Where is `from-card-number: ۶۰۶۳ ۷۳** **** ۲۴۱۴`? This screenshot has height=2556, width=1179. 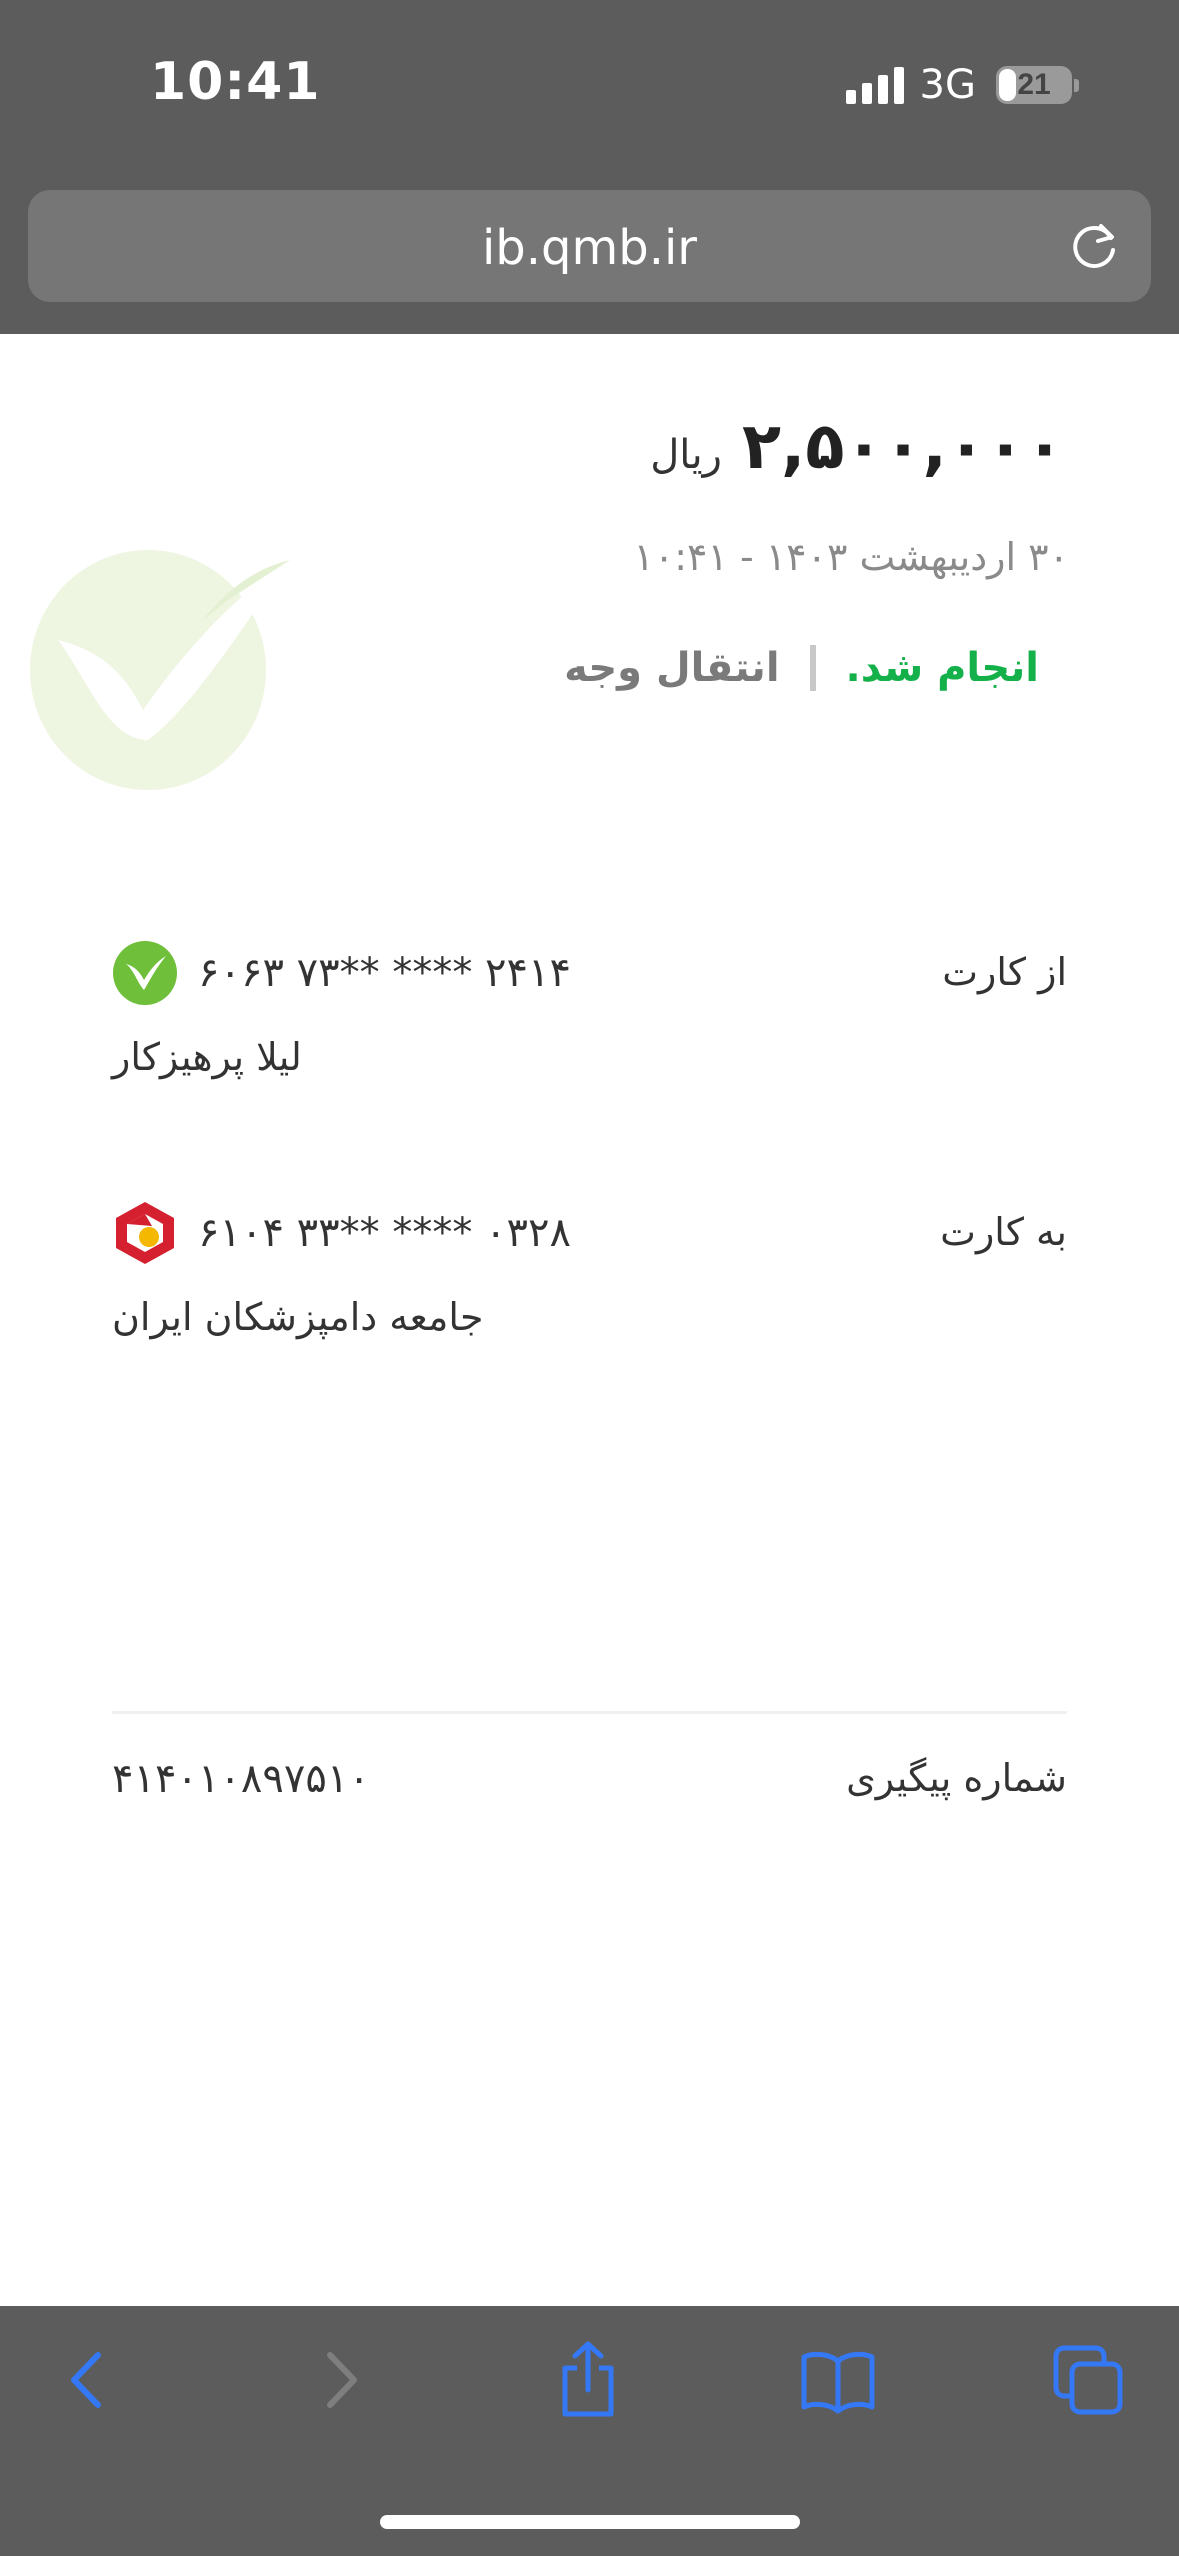
from-card-number: ۶۰۶۳ ۷۳** **** ۲۴۱۴ is located at coordinates (384, 973).